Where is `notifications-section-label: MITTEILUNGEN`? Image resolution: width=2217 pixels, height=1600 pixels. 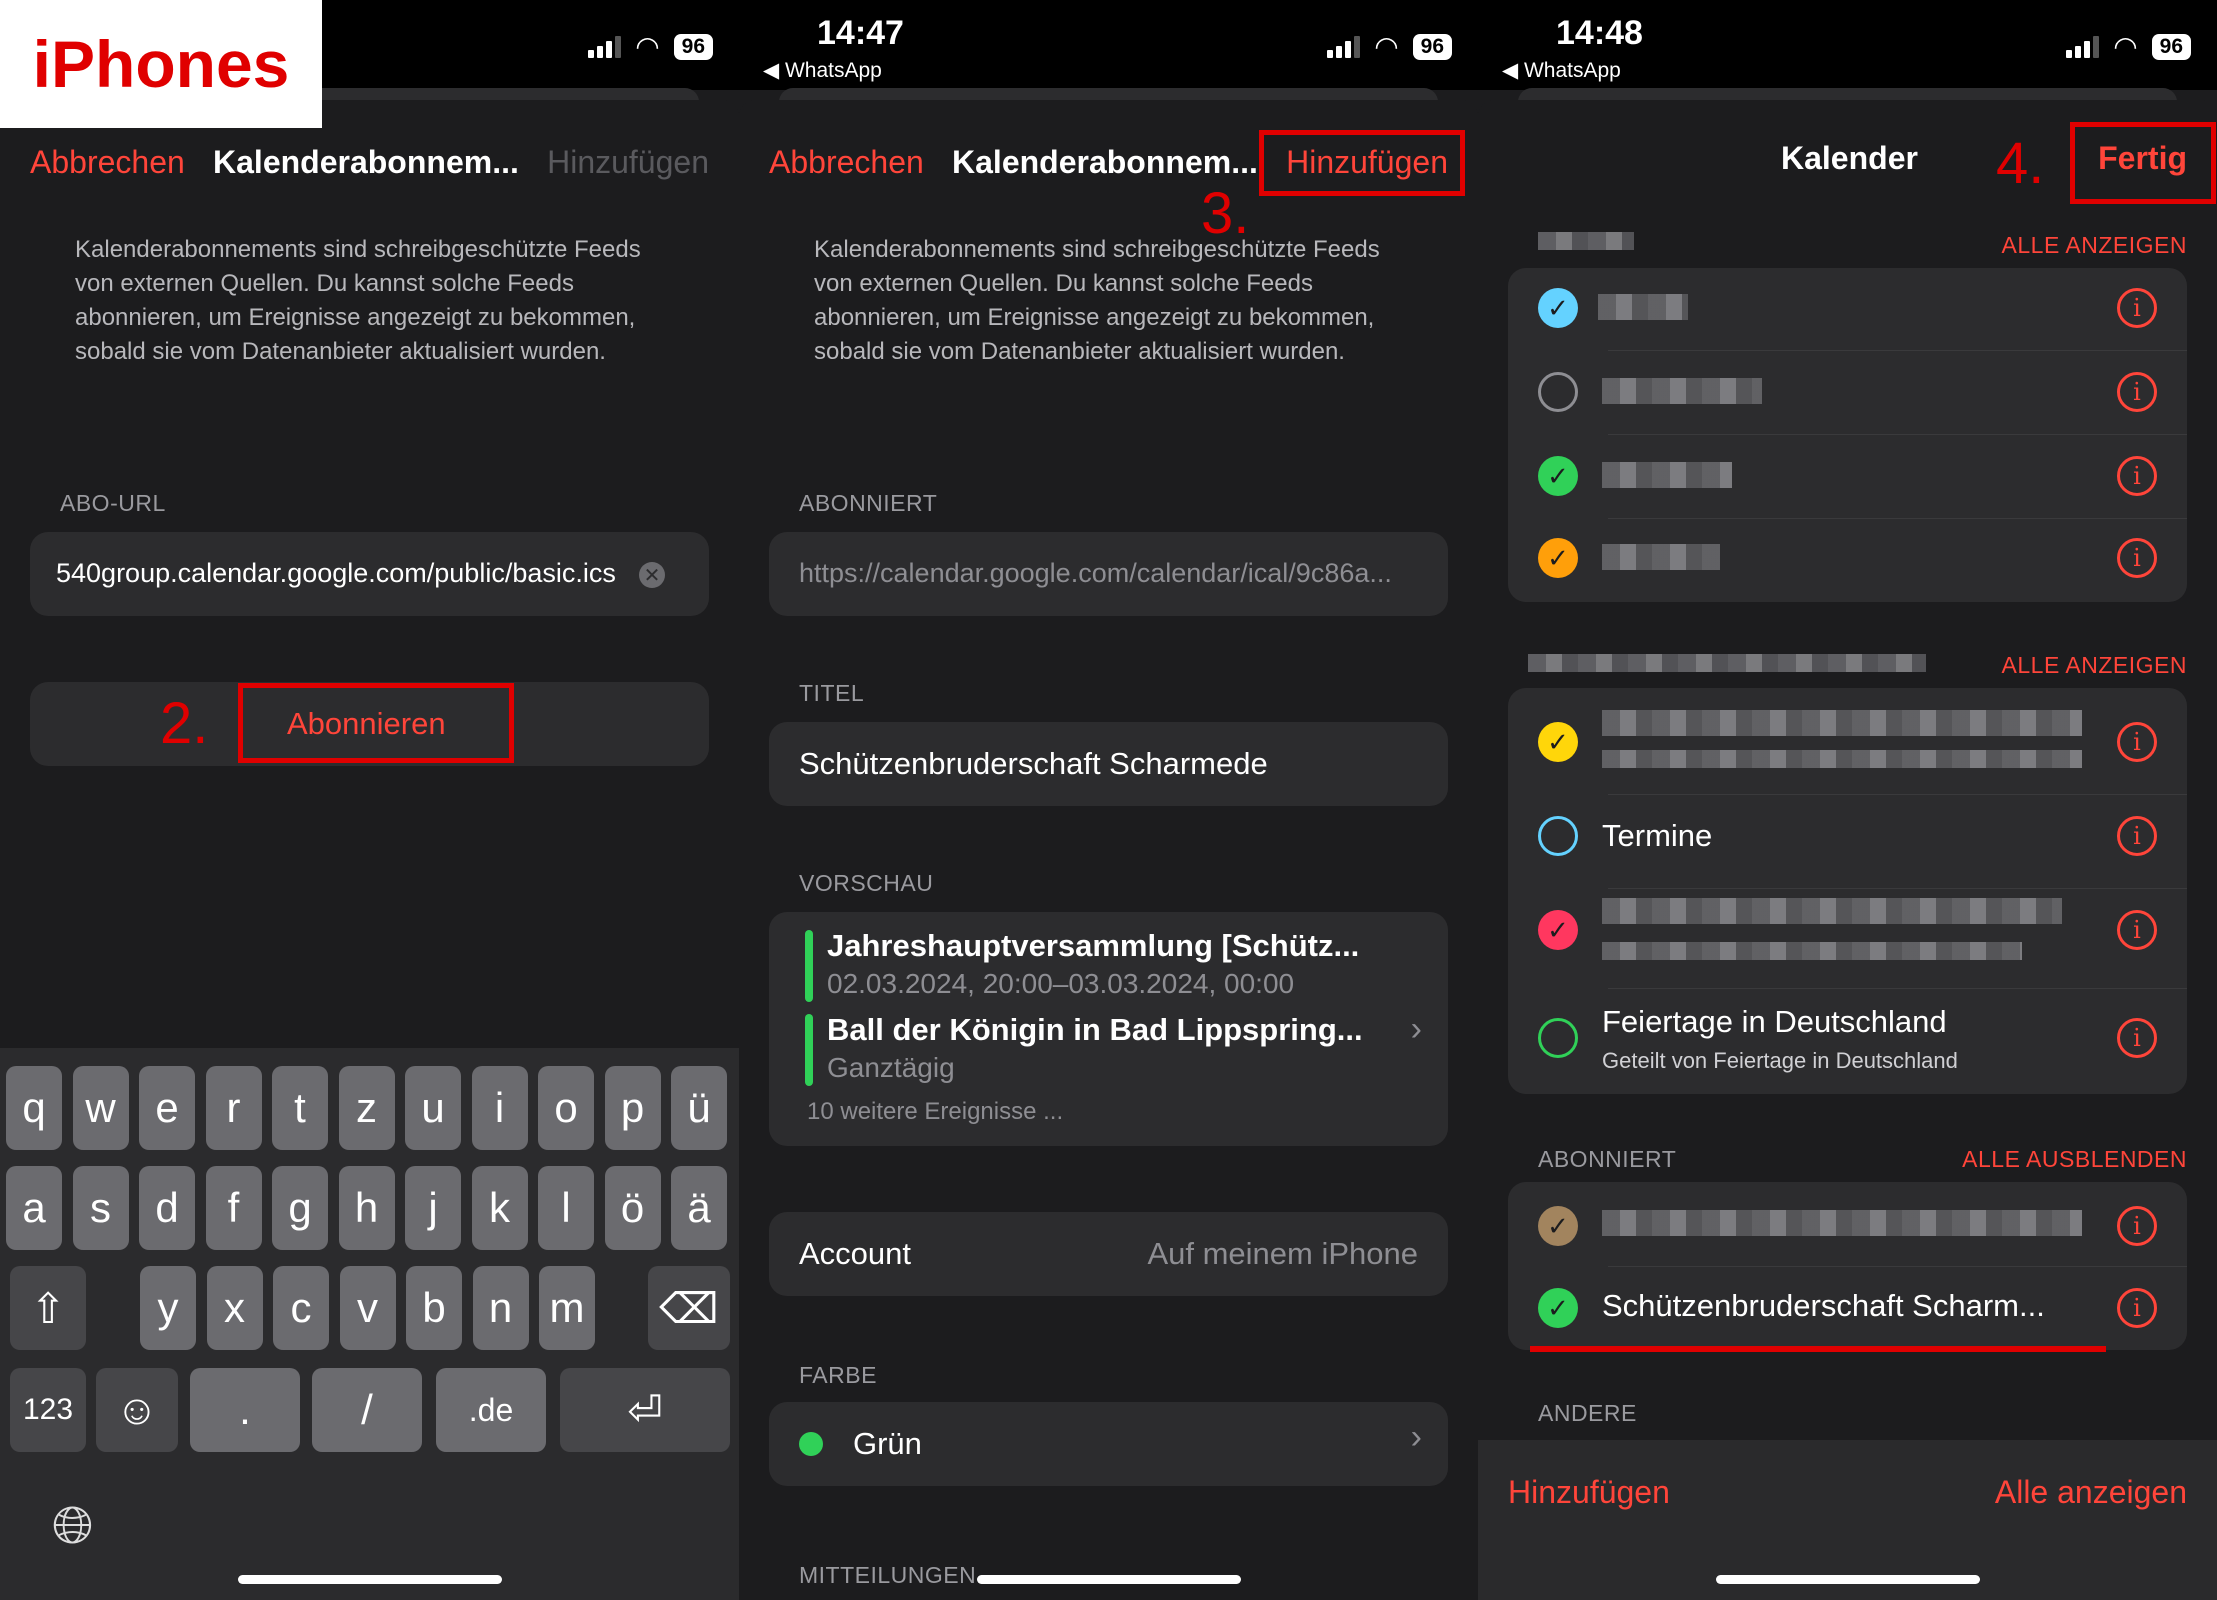
notifications-section-label: MITTEILUNGEN is located at coordinates (888, 1575).